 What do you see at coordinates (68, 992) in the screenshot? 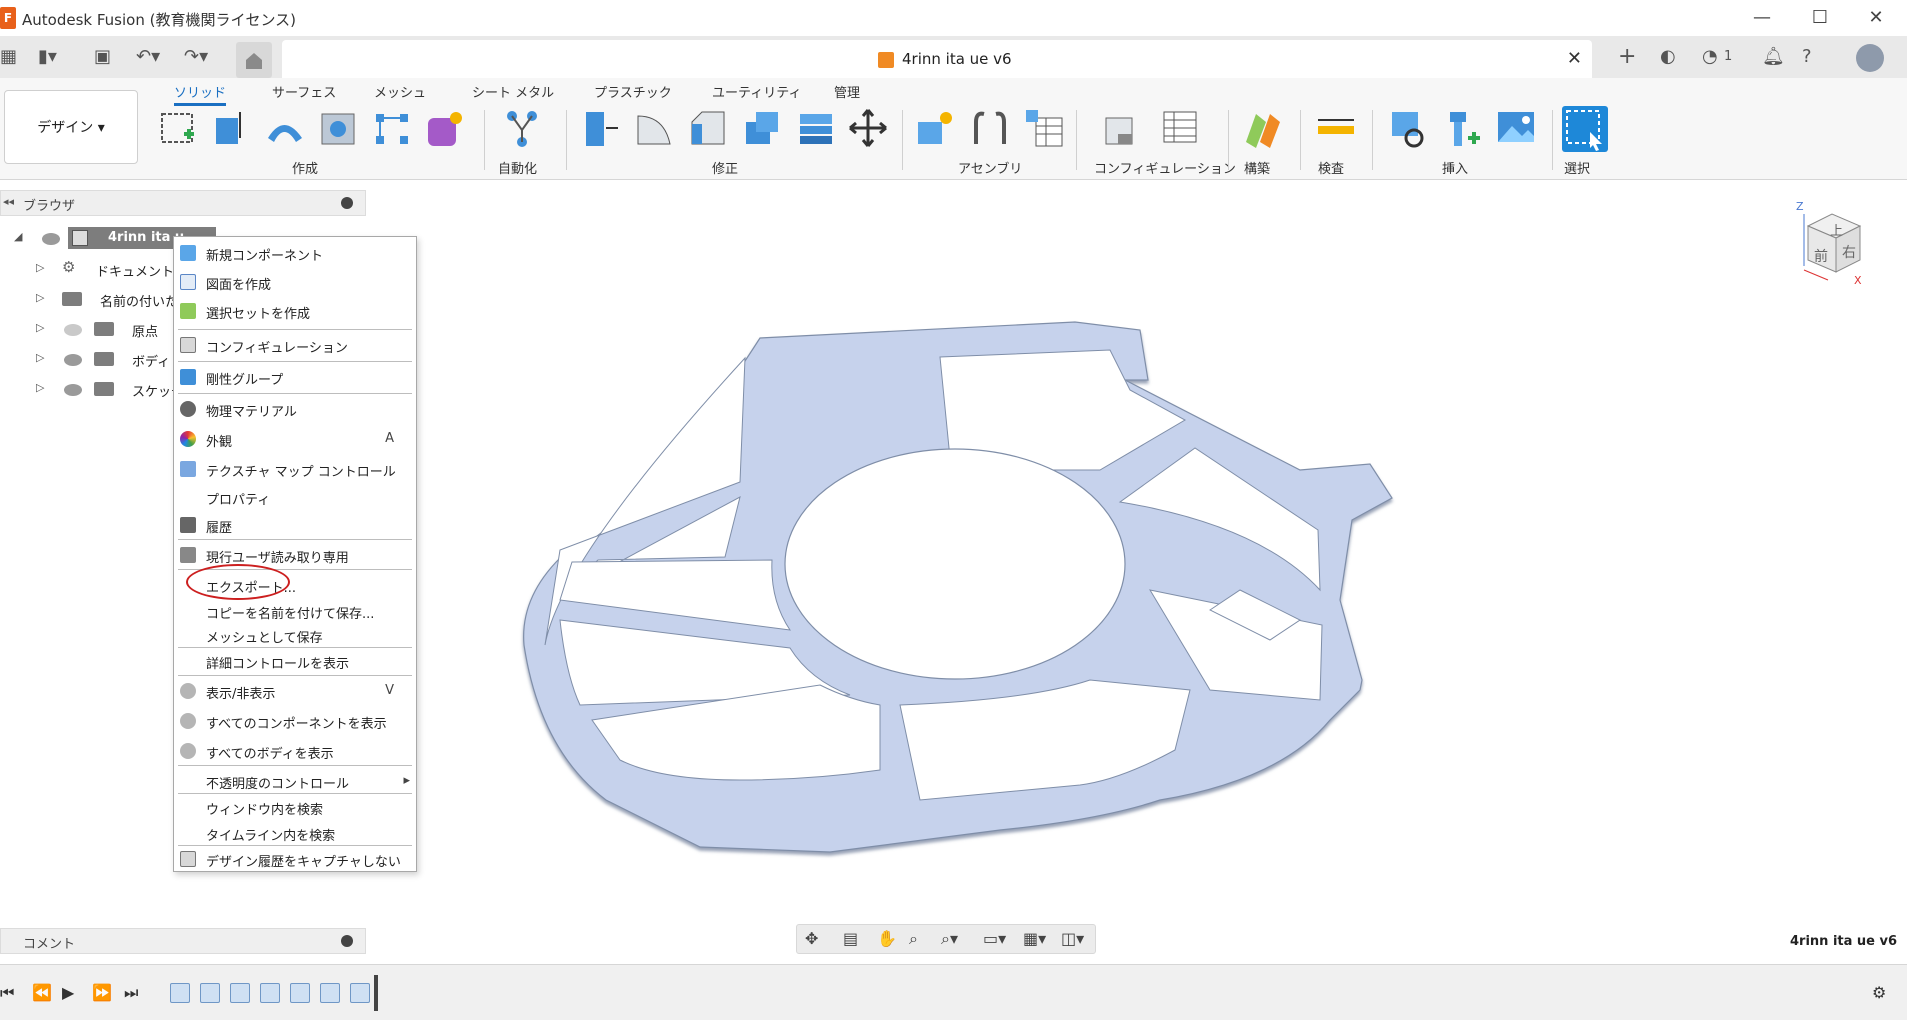
I see `play-icon: ▶` at bounding box center [68, 992].